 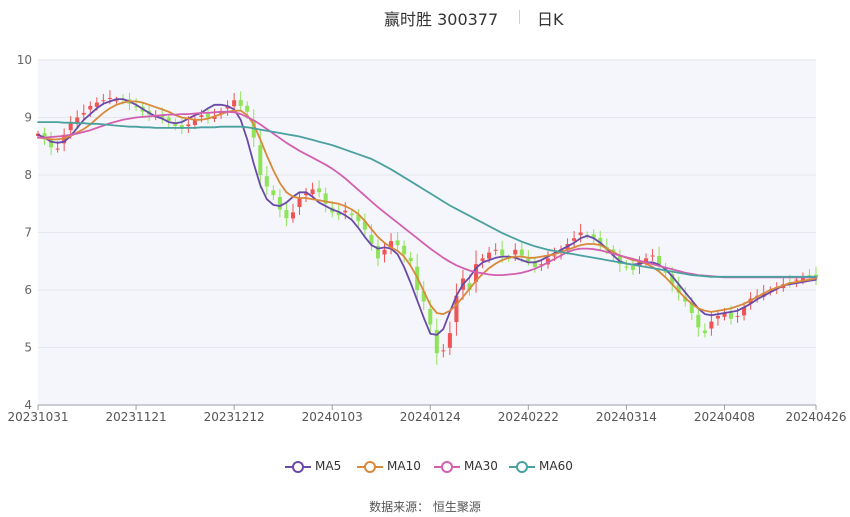 I want to click on legend-item-ma60: MA60, so click(x=545, y=467).